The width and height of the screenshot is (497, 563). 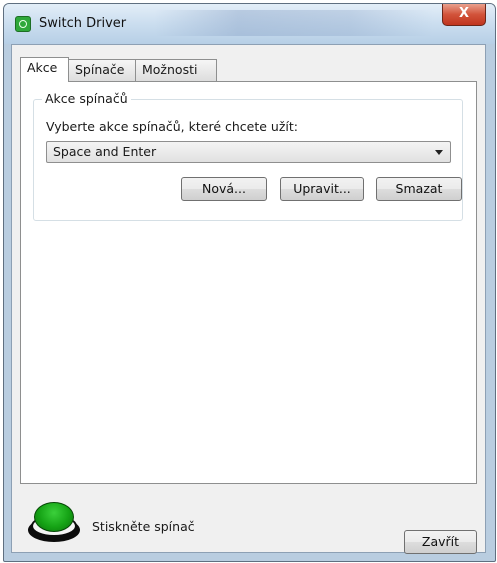 I want to click on app-icon, so click(x=23, y=24).